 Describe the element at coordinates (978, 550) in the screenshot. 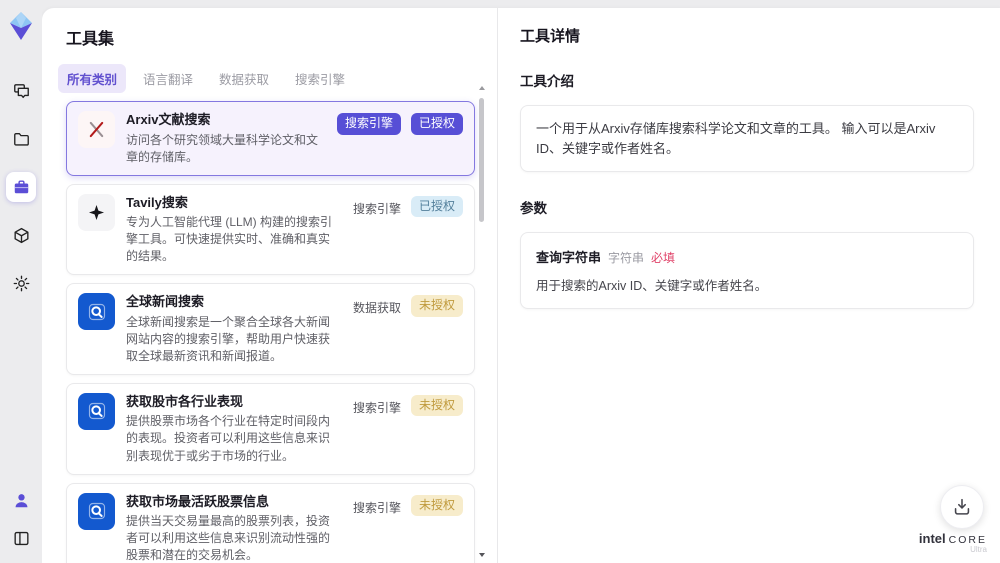

I see `ultra-wordmark: Ultra` at that location.